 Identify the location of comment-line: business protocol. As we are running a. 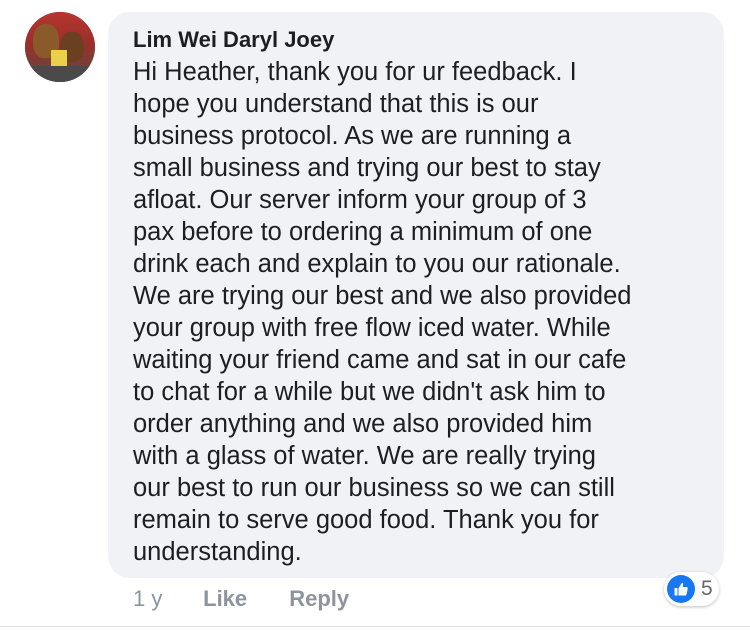
(352, 136).